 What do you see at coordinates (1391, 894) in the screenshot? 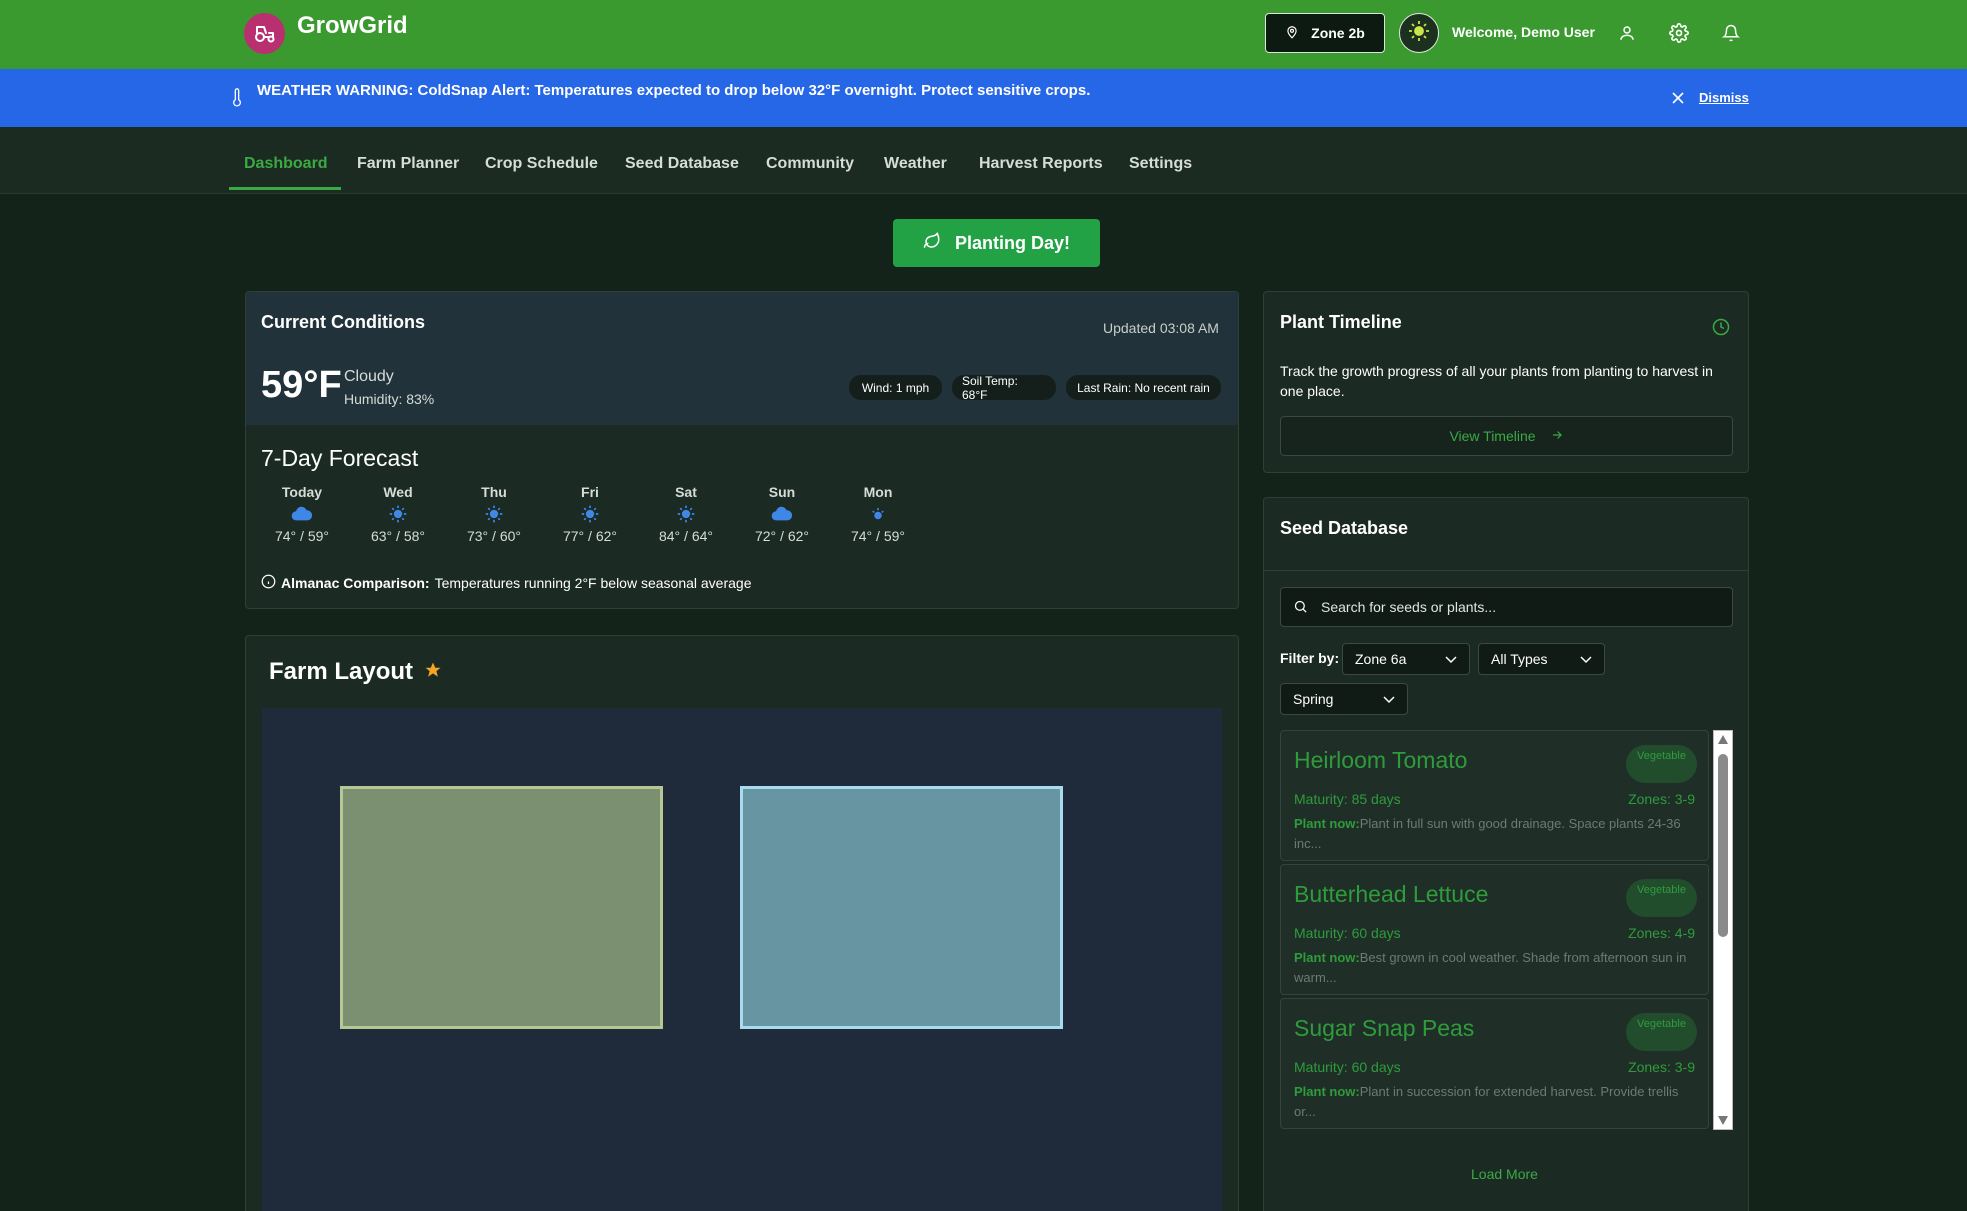
I see `seed-name: Butterhead Lettuce` at bounding box center [1391, 894].